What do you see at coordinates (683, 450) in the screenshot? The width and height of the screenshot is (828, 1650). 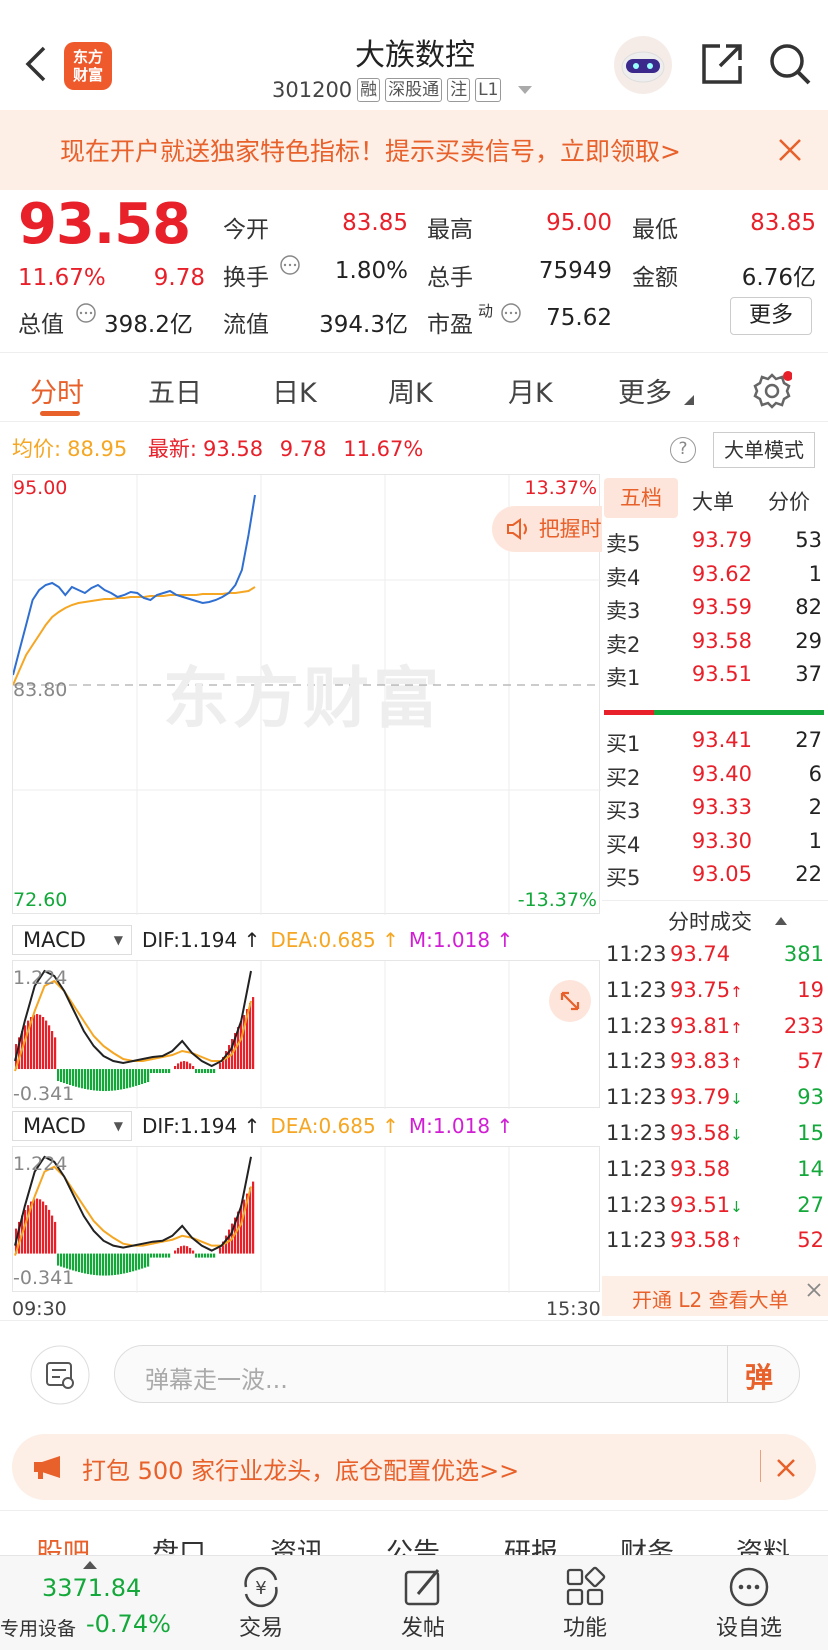 I see `help-icon: ?` at bounding box center [683, 450].